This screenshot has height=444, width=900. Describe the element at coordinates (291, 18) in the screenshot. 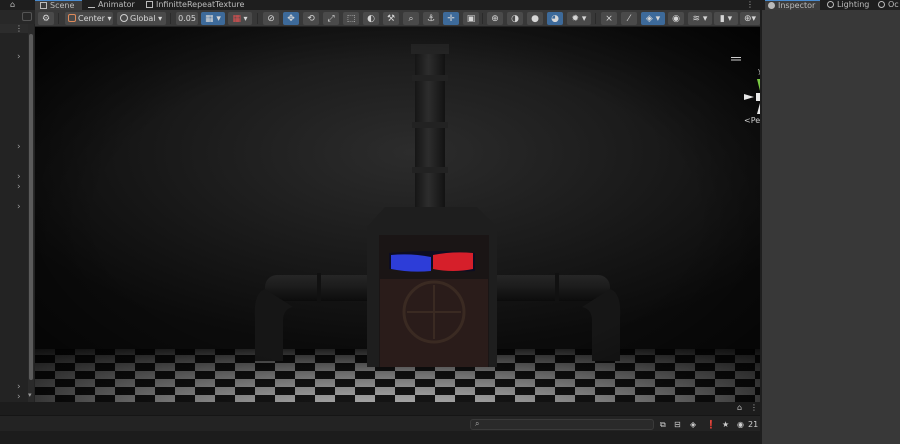

I see `move-tool-button: ✥` at that location.